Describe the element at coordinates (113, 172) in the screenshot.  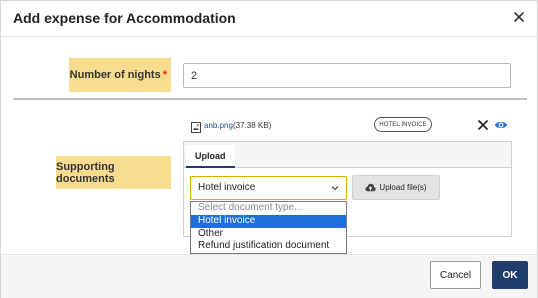
I see `documents-label: Supporting documents` at that location.